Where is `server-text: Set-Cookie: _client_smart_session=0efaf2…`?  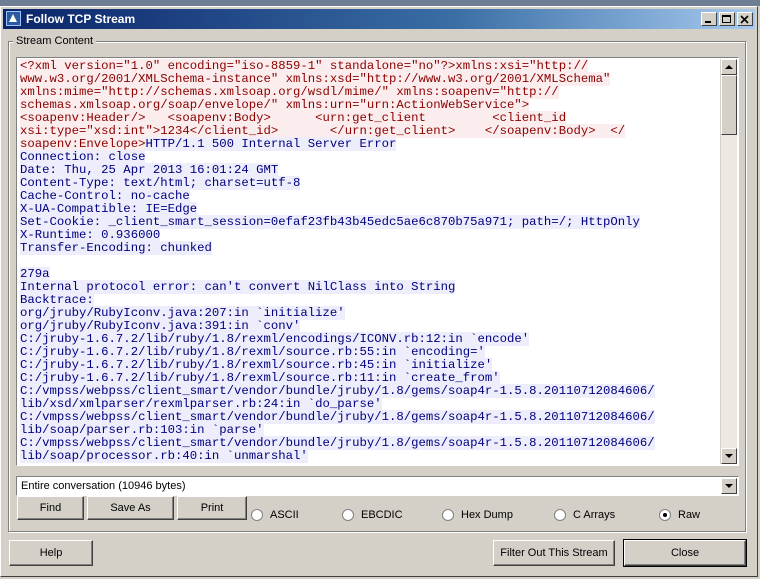
server-text: Set-Cookie: _client_smart_session=0efaf2… is located at coordinates (330, 222).